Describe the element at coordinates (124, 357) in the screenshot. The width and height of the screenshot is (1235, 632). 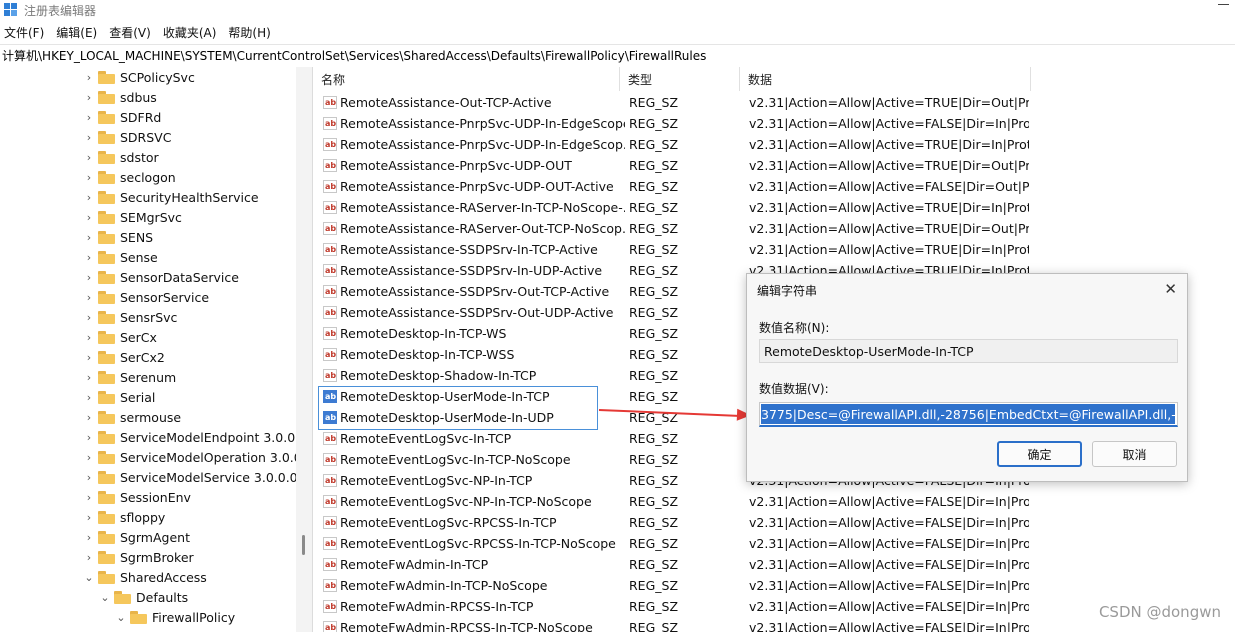
I see `tree-item: › SerCx2` at that location.